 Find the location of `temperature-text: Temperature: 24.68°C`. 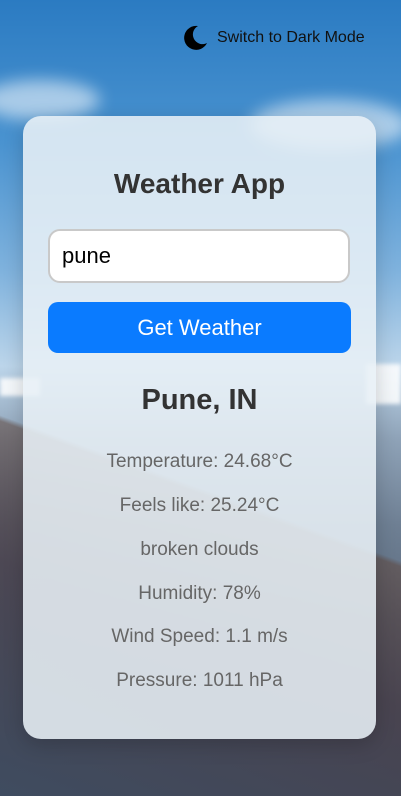

temperature-text: Temperature: 24.68°C is located at coordinates (199, 461).